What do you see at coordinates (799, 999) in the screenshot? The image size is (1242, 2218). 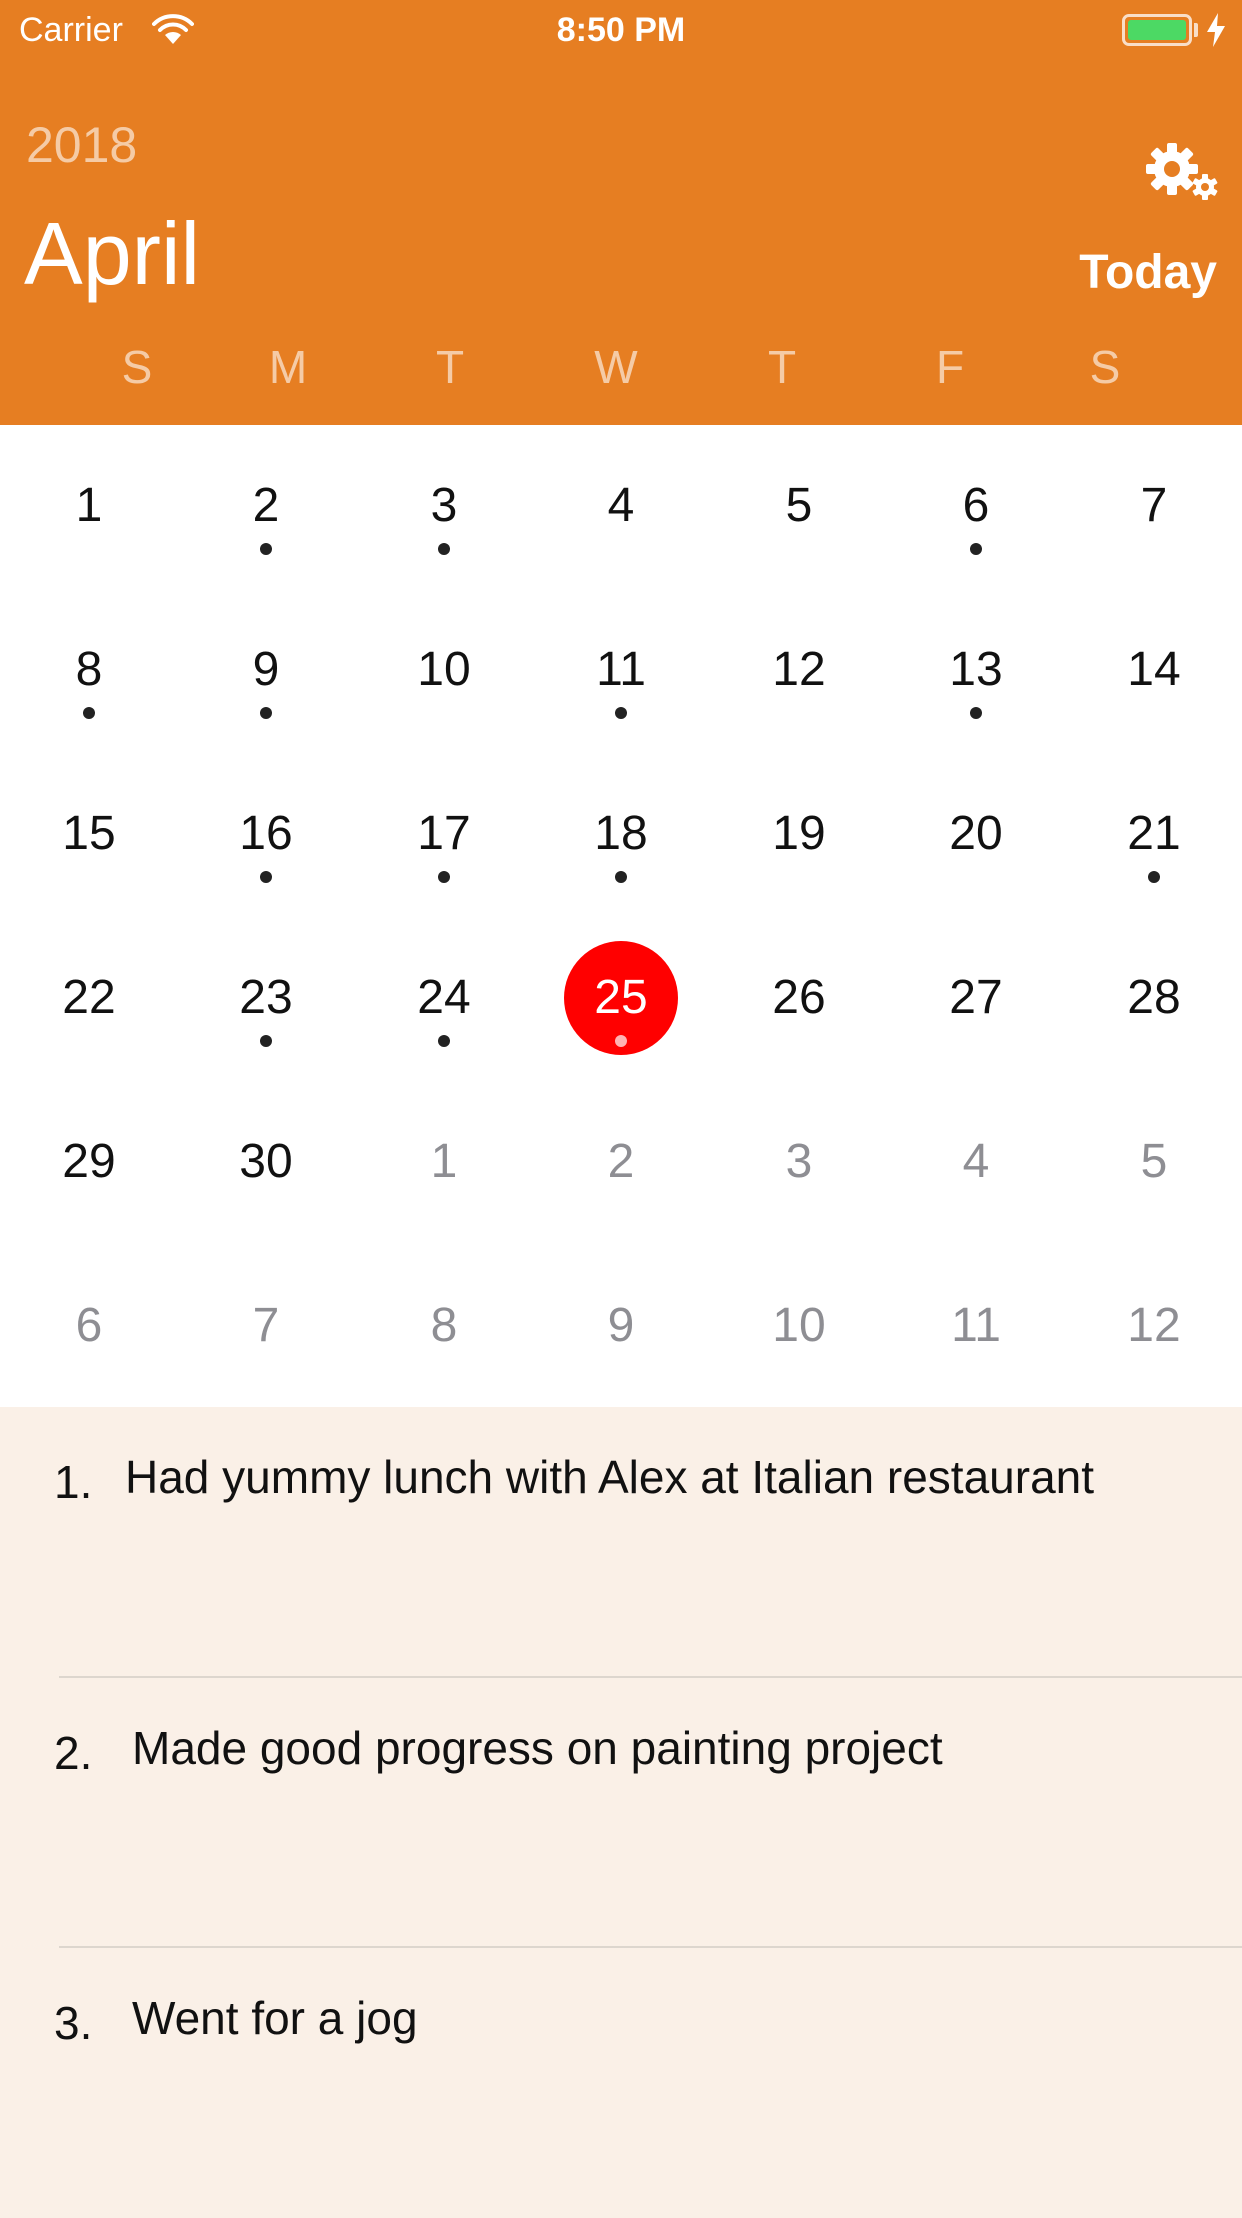 I see `calendar-day: 26` at bounding box center [799, 999].